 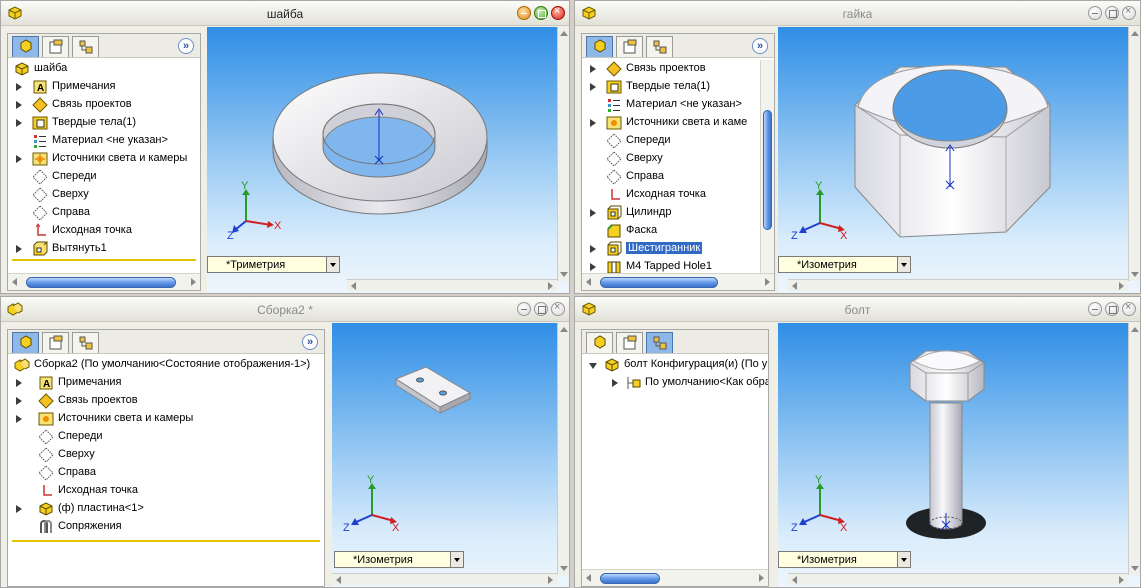 I want to click on window-titlebar: гайка, so click(x=857, y=13).